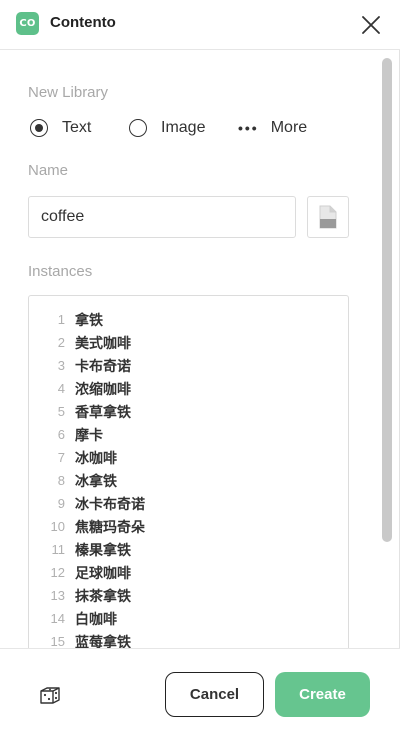 Image resolution: width=400 pixels, height=744 pixels. I want to click on line-number: 9, so click(61, 503).